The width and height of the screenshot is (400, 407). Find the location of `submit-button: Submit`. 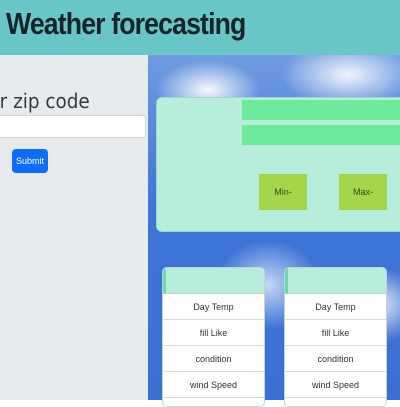

submit-button: Submit is located at coordinates (30, 161).